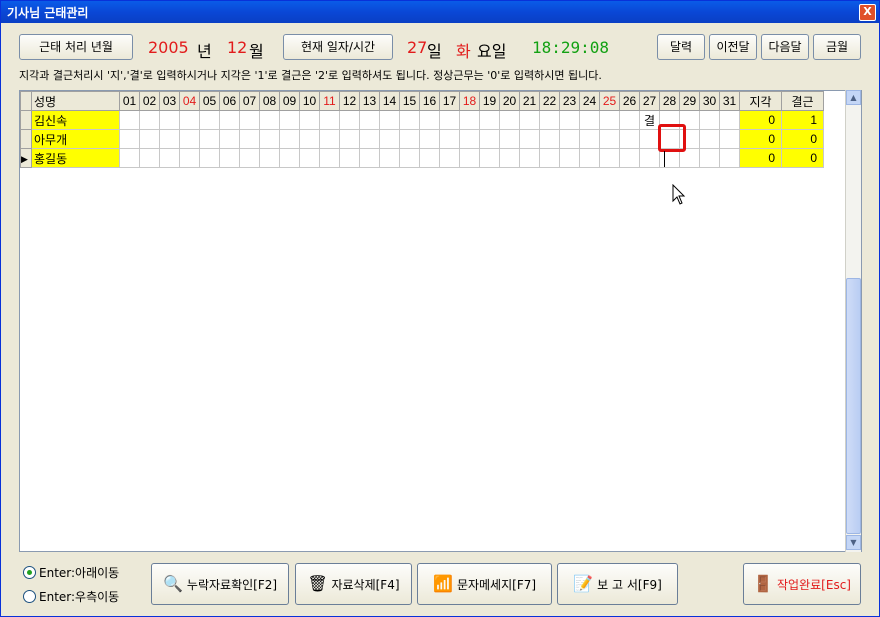 This screenshot has width=880, height=617. I want to click on radio-unselected-icon, so click(29, 596).